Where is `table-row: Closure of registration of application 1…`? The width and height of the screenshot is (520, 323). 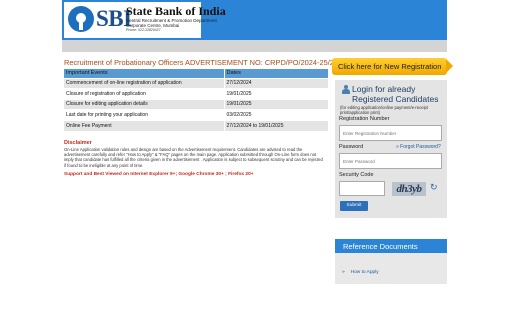
table-row: Closure of registration of application 1… is located at coordinates (196, 93).